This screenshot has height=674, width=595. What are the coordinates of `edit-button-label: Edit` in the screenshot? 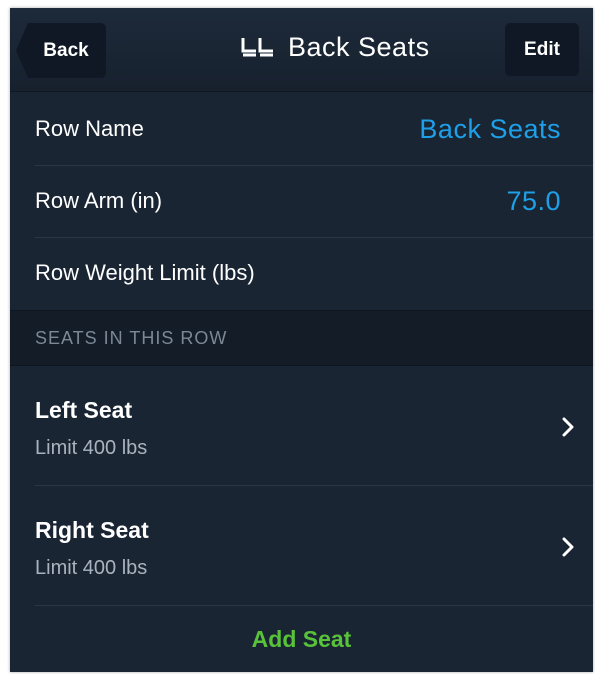 It's located at (542, 49).